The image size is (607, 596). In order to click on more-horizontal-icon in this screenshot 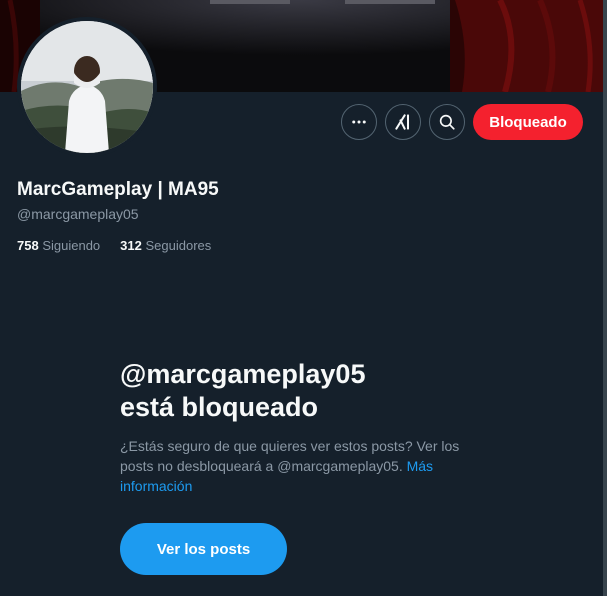, I will do `click(359, 122)`.